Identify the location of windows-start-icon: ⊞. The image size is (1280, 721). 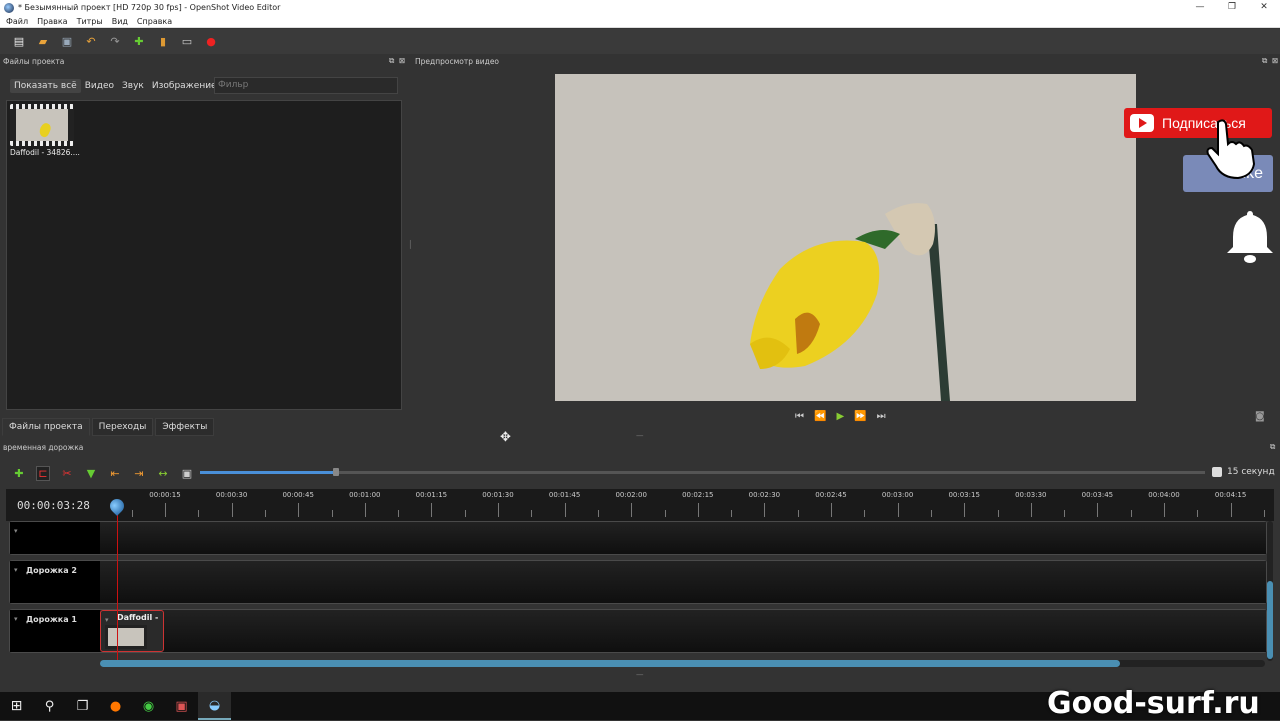
(16, 706).